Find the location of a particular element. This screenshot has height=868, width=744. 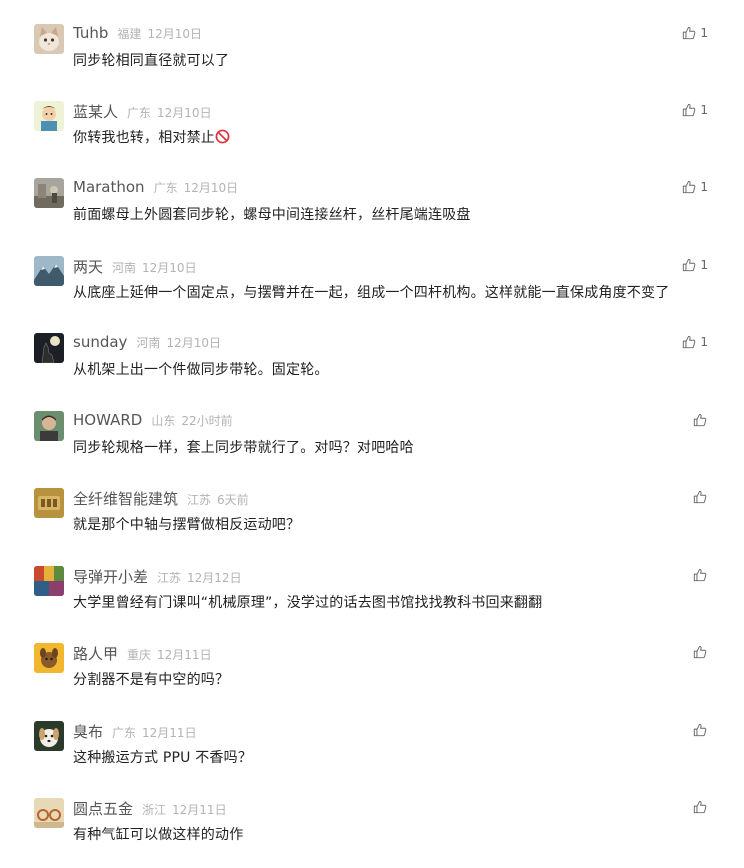

username: Marathon is located at coordinates (109, 187).